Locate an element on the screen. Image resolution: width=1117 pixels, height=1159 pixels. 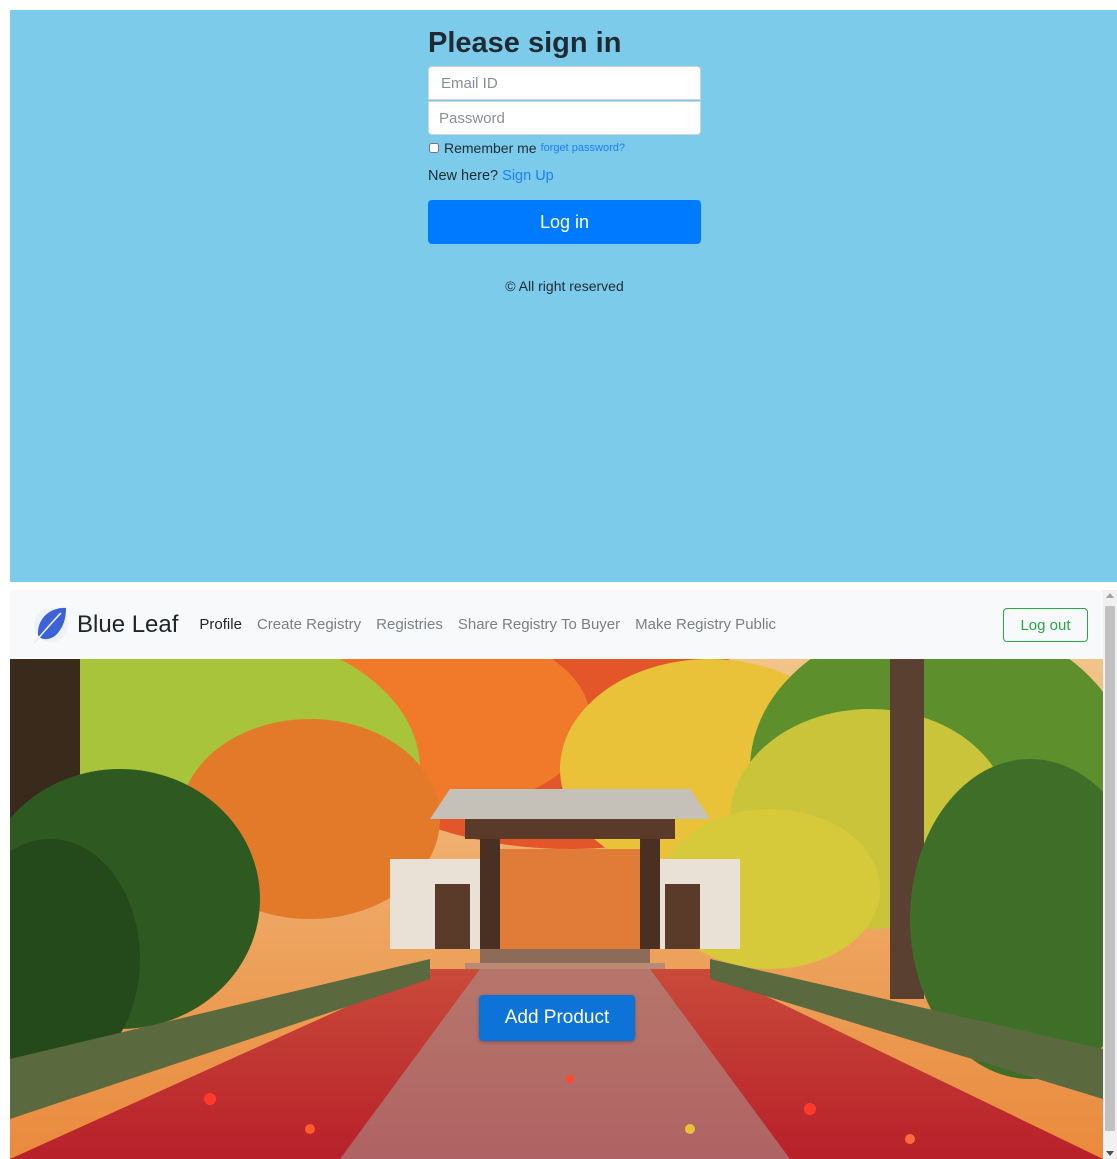
remember-me-checkbox is located at coordinates (434, 148).